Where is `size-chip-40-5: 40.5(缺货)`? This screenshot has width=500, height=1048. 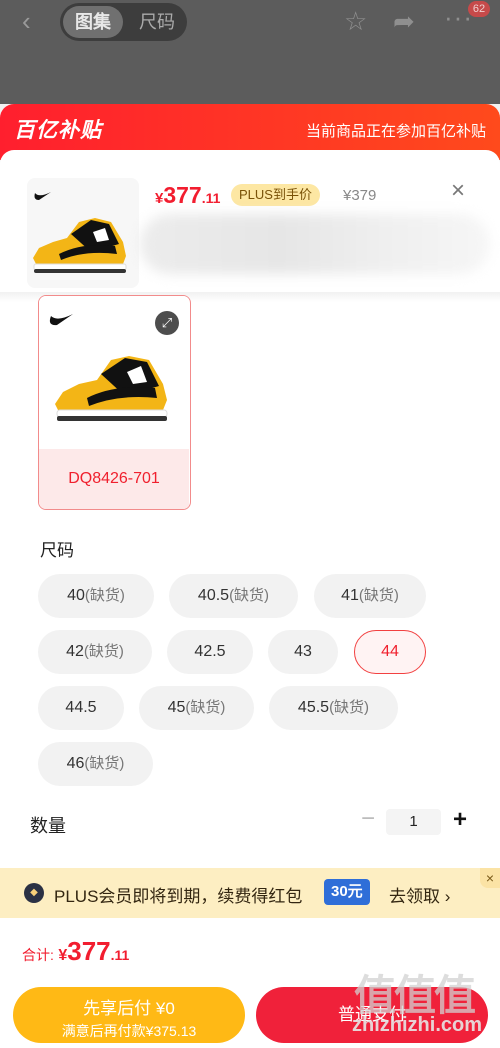
size-chip-40-5: 40.5(缺货) is located at coordinates (233, 596).